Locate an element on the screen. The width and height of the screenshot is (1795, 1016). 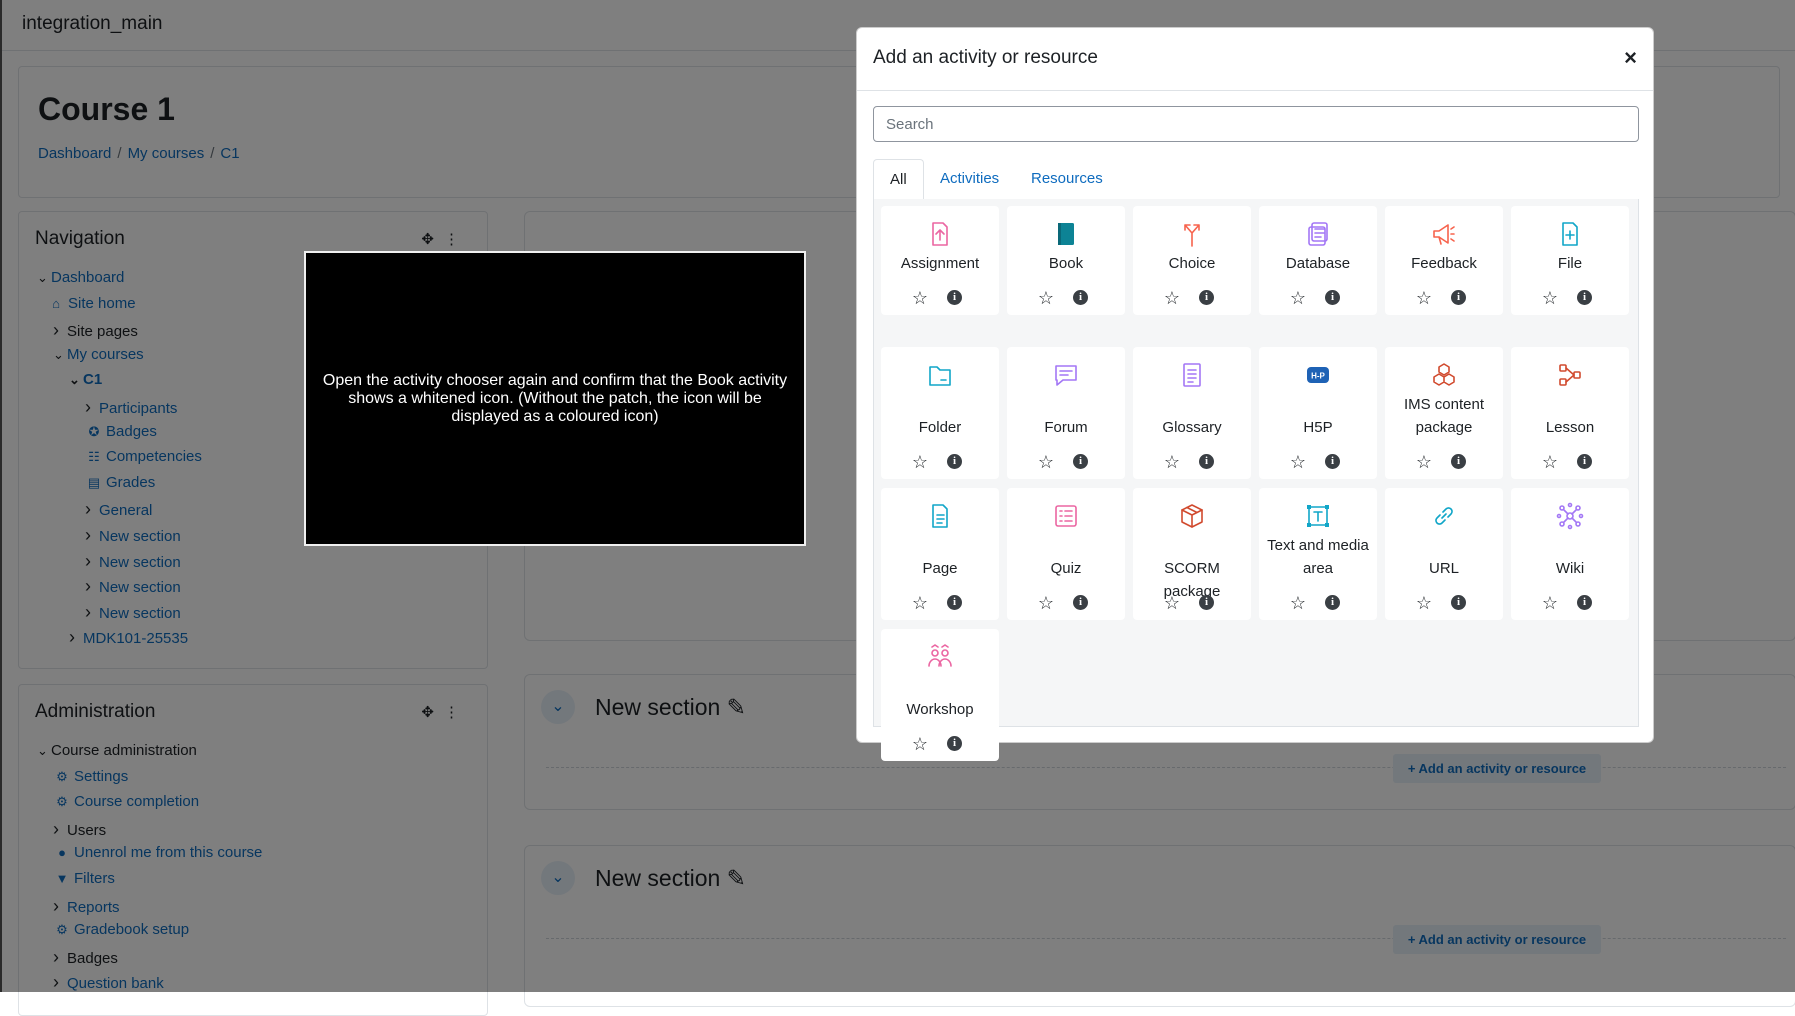
activity-tile: Feedback ☆ i is located at coordinates (1444, 260).